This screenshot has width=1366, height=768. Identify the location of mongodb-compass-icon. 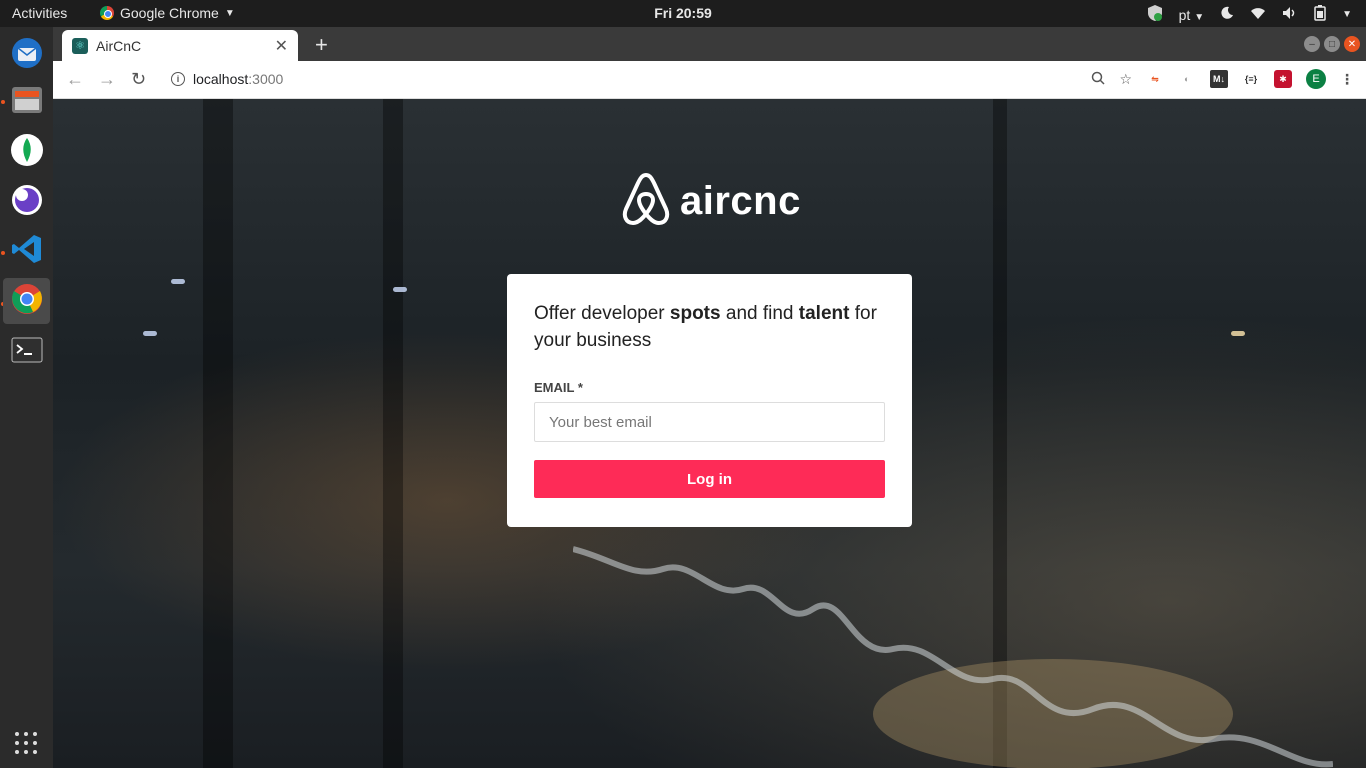
(27, 152).